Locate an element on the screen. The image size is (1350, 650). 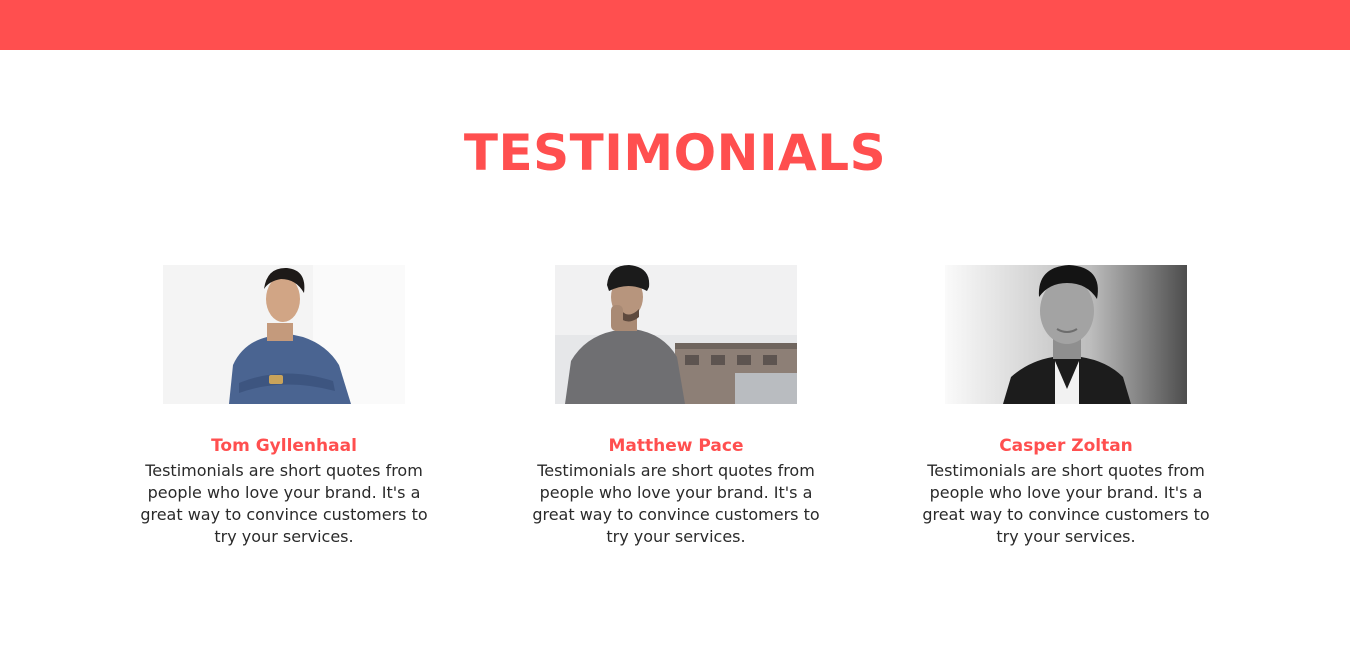
top-banner is located at coordinates (675, 25).